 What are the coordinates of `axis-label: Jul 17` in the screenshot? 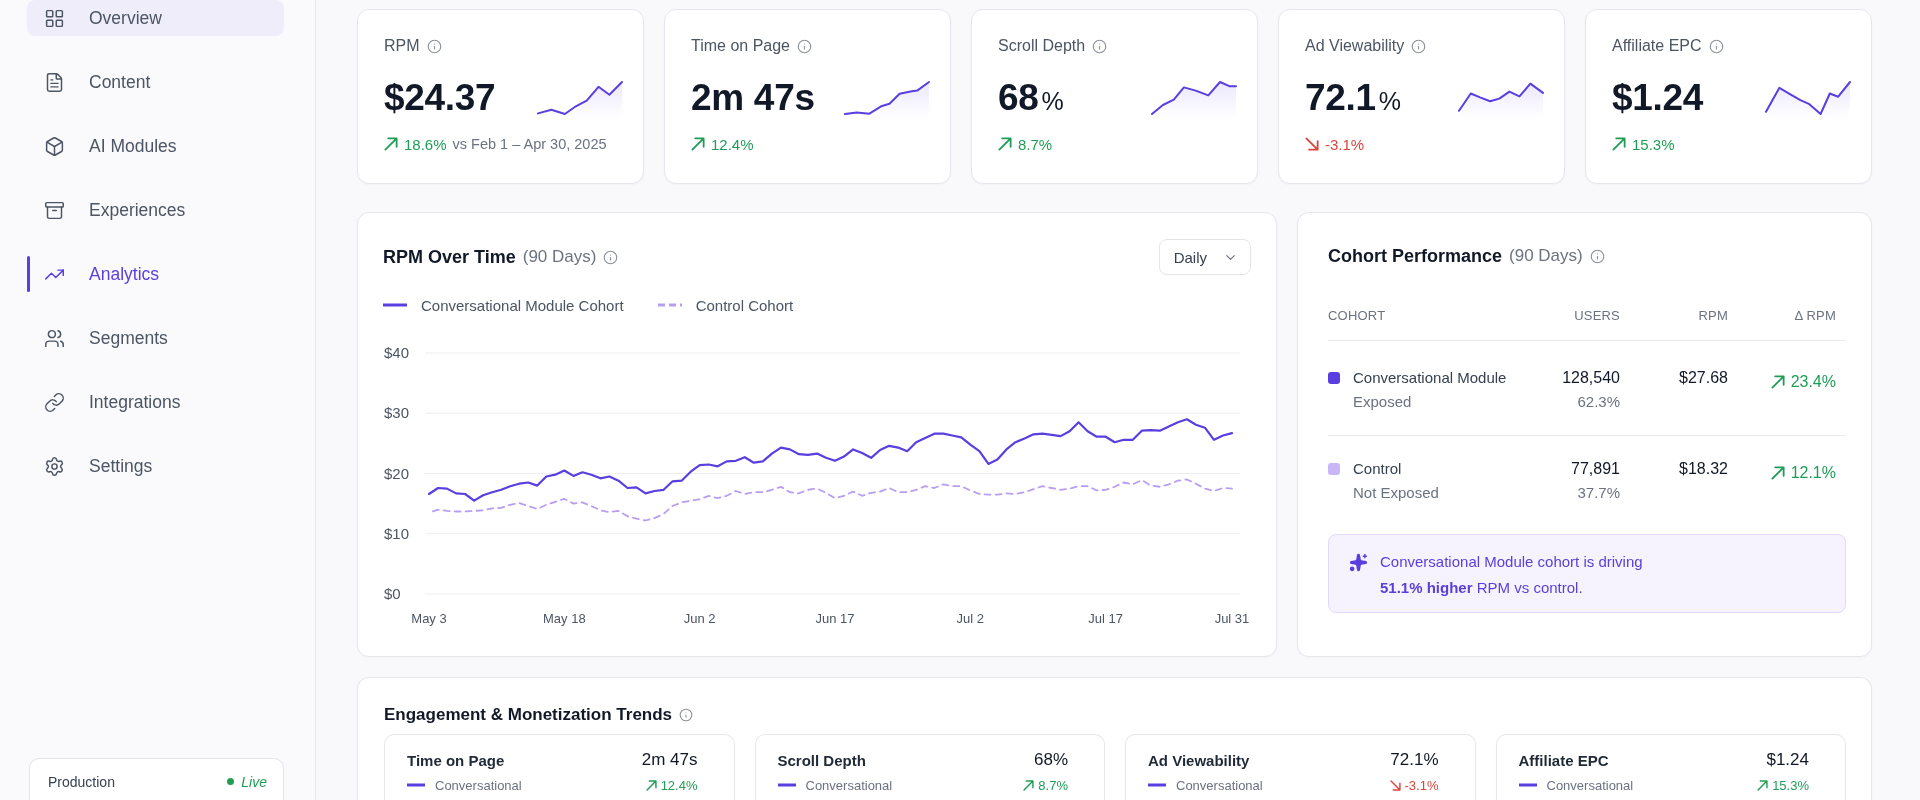 It's located at (1106, 618).